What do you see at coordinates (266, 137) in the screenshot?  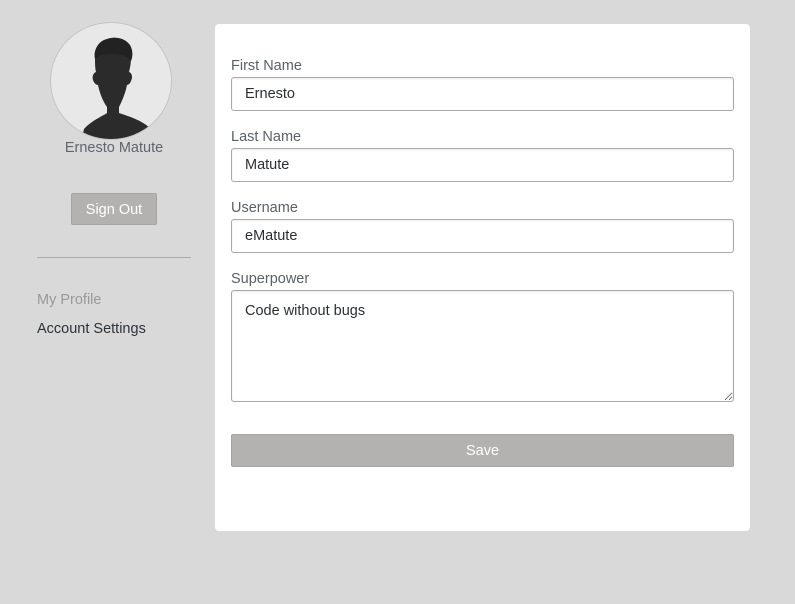 I see `last-name-label: Last Name` at bounding box center [266, 137].